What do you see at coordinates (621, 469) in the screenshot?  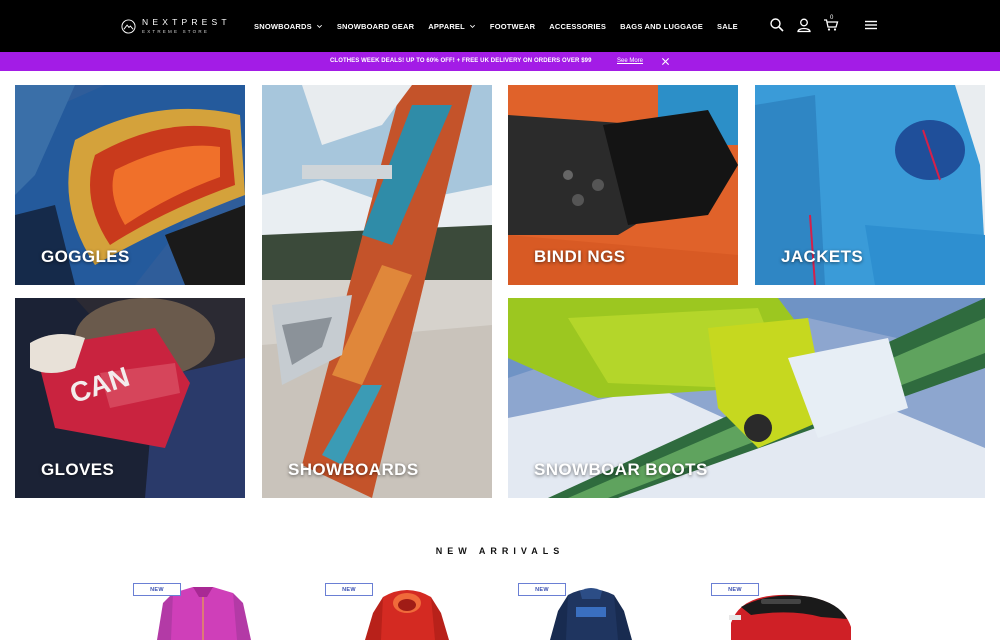 I see `category-label: SNOWBOAR BOOTS` at bounding box center [621, 469].